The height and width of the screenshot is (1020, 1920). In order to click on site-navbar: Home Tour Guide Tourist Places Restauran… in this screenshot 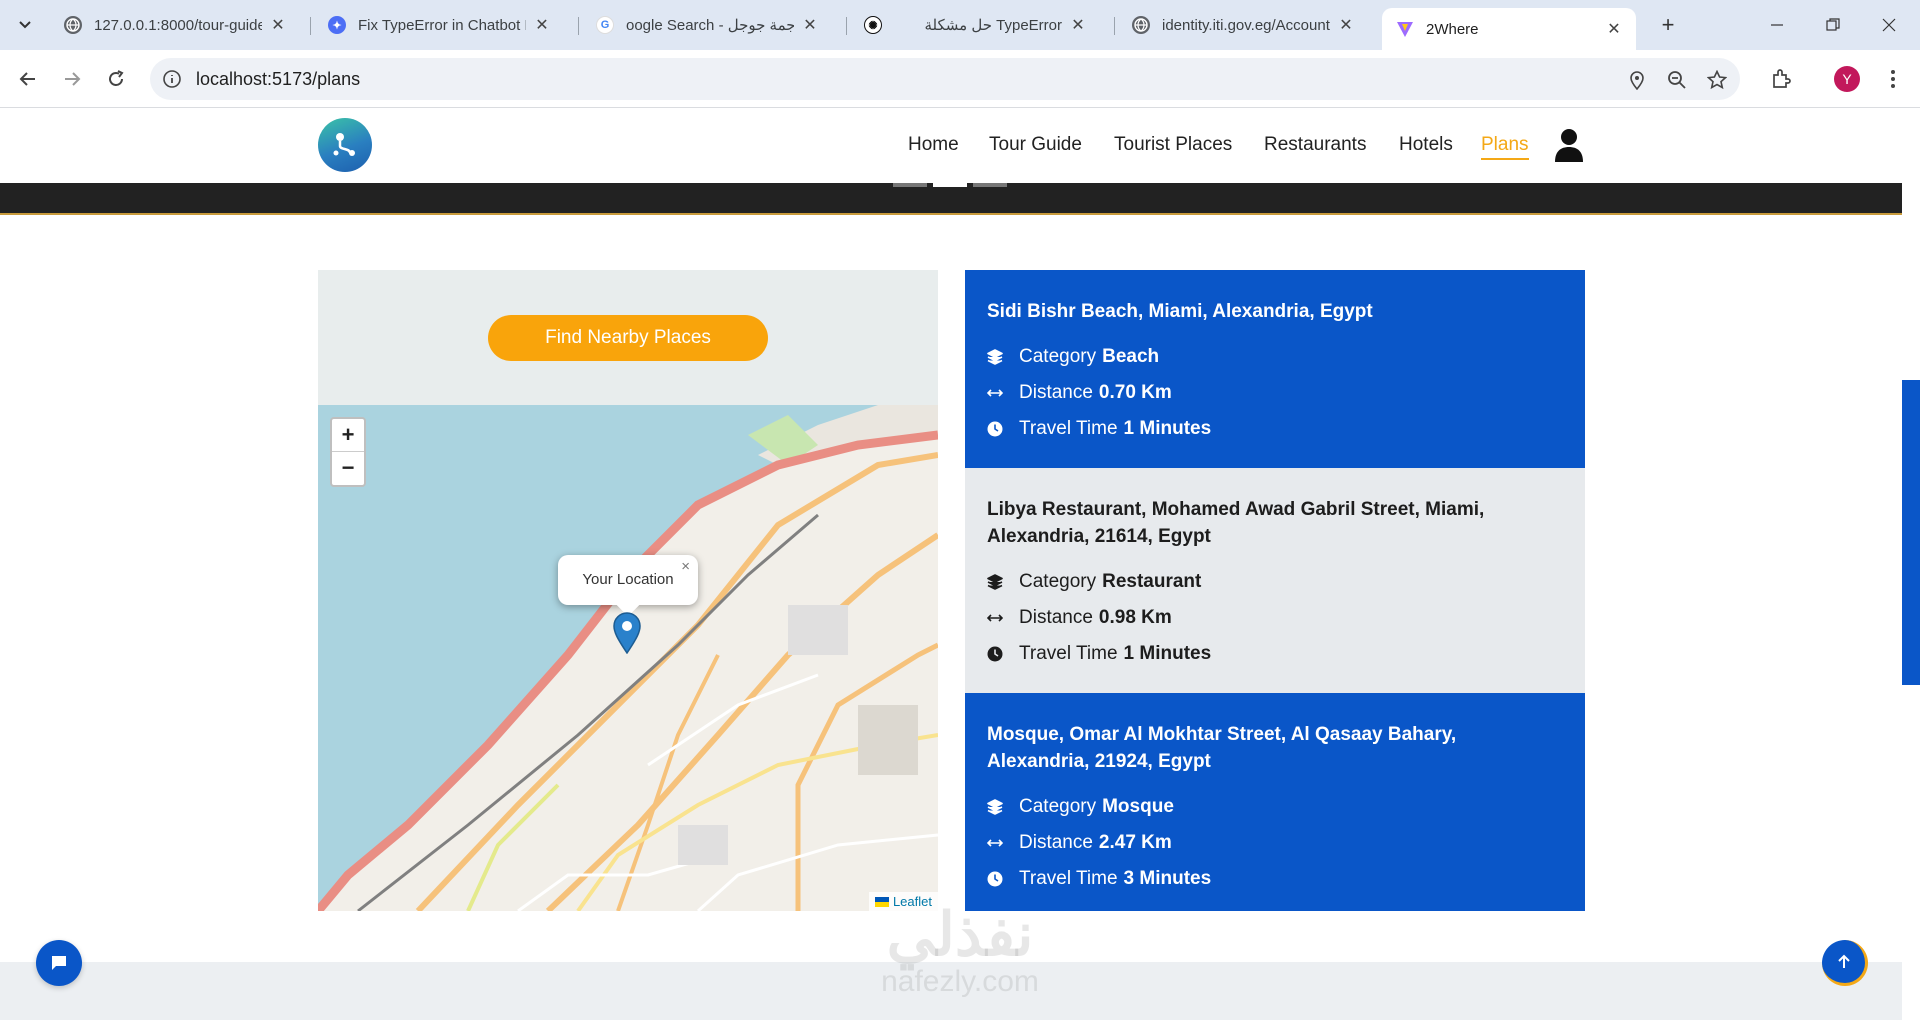, I will do `click(951, 145)`.